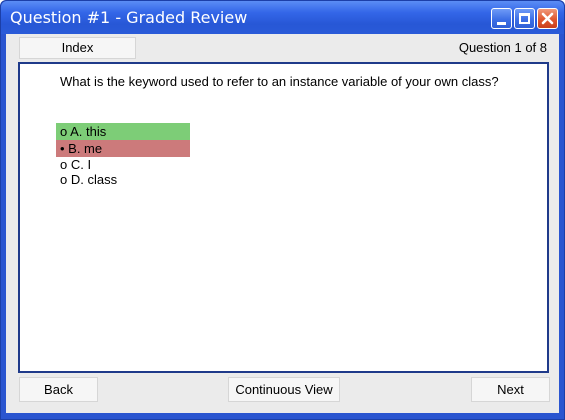  What do you see at coordinates (510, 389) in the screenshot?
I see `next-button: Next` at bounding box center [510, 389].